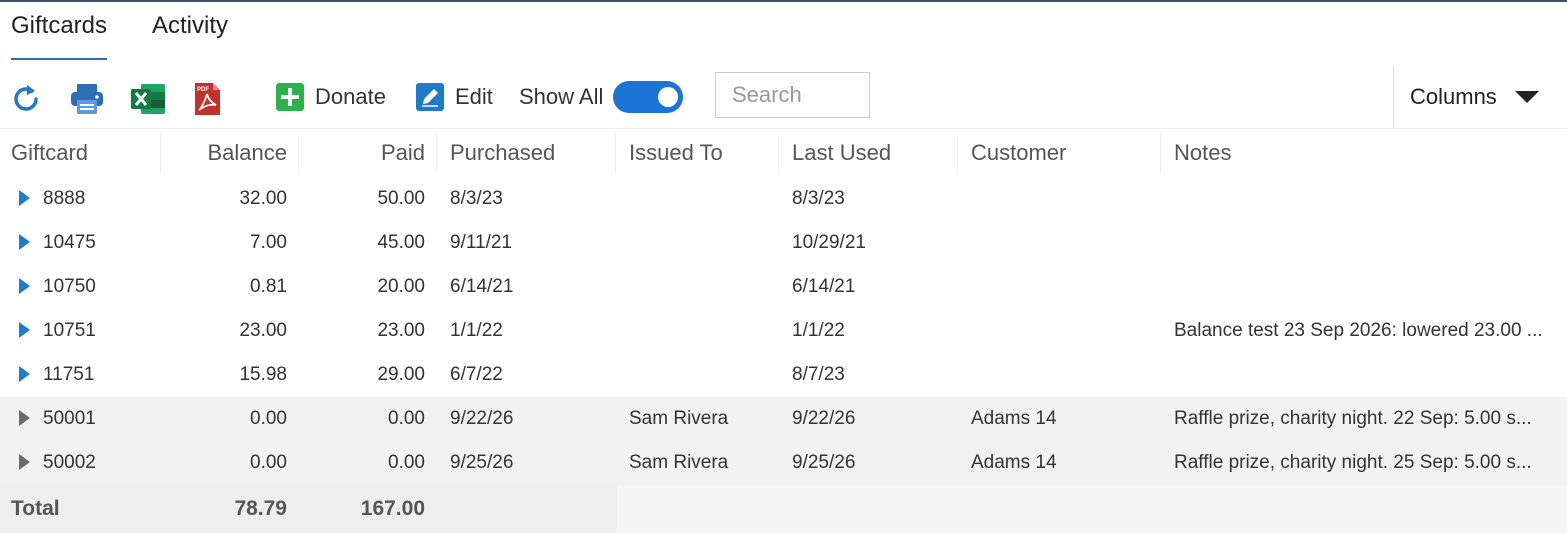 This screenshot has height=533, width=1567. Describe the element at coordinates (87, 99) in the screenshot. I see `printer-icon` at that location.